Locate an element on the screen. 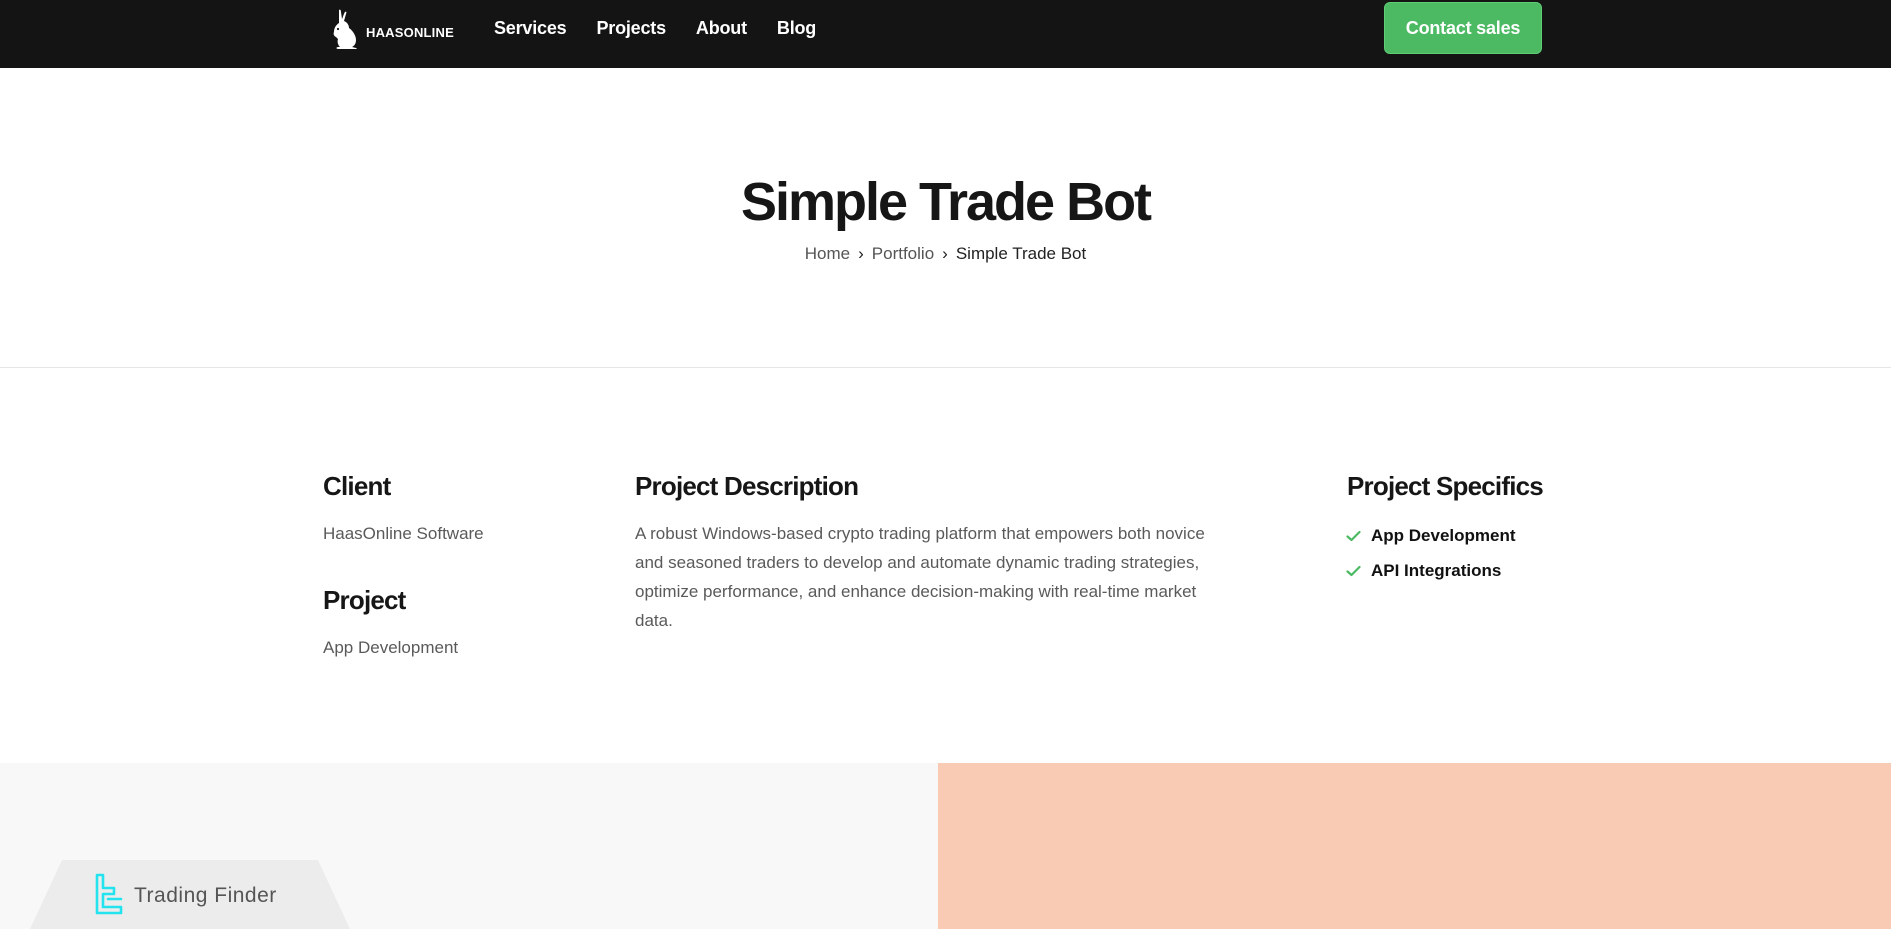 This screenshot has width=1891, height=929. rabbit-icon is located at coordinates (345, 29).